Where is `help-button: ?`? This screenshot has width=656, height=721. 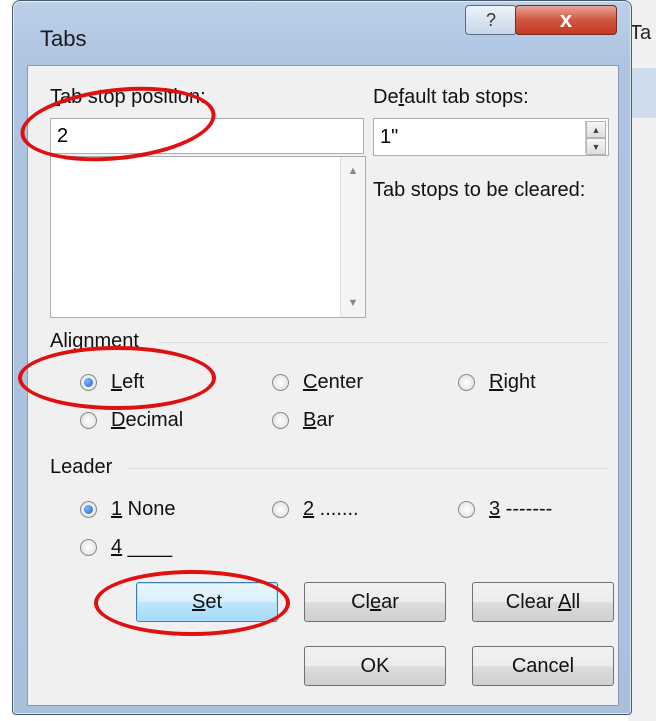
help-button: ? is located at coordinates (491, 20).